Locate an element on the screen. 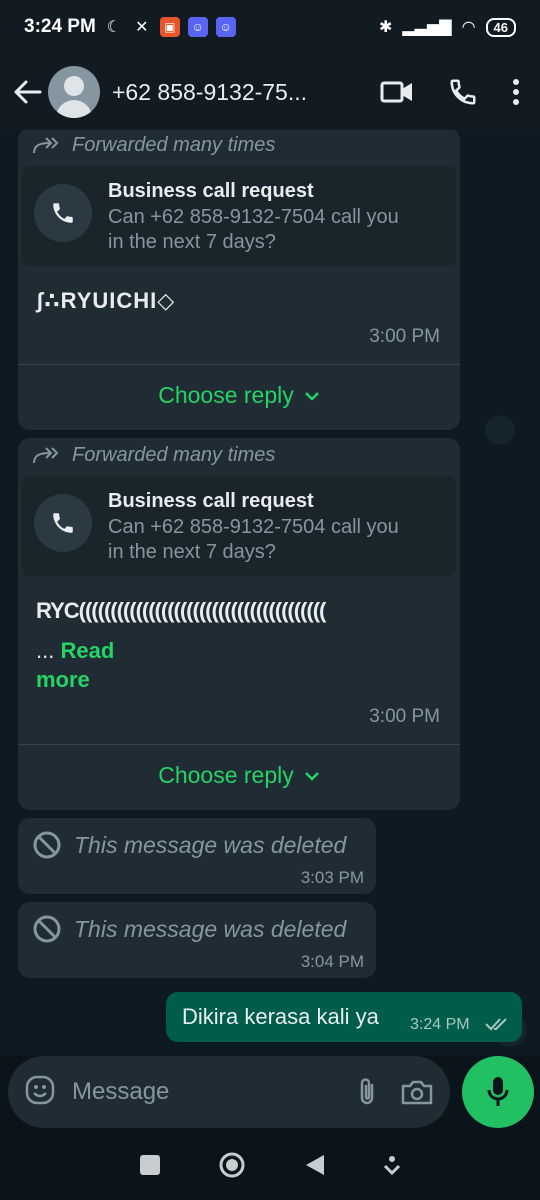 The image size is (540, 1200). message-time: 3:24 PM is located at coordinates (440, 1024).